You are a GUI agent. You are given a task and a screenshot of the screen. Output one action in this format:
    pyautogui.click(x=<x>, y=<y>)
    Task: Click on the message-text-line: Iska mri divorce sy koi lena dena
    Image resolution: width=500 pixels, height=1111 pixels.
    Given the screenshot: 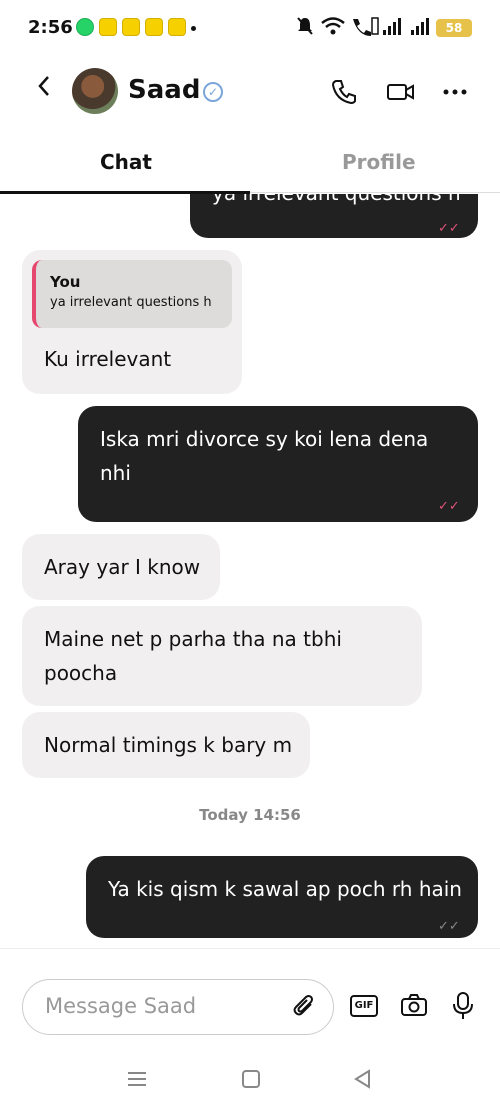 What is the action you would take?
    pyautogui.click(x=264, y=439)
    